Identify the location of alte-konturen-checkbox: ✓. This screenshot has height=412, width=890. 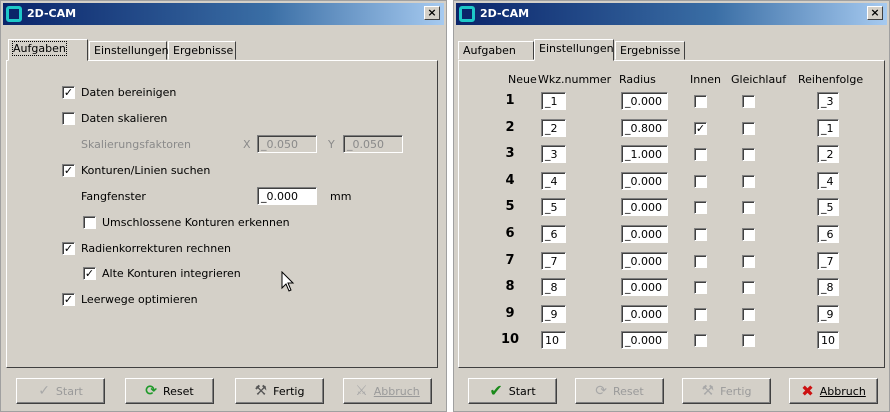
(89, 273).